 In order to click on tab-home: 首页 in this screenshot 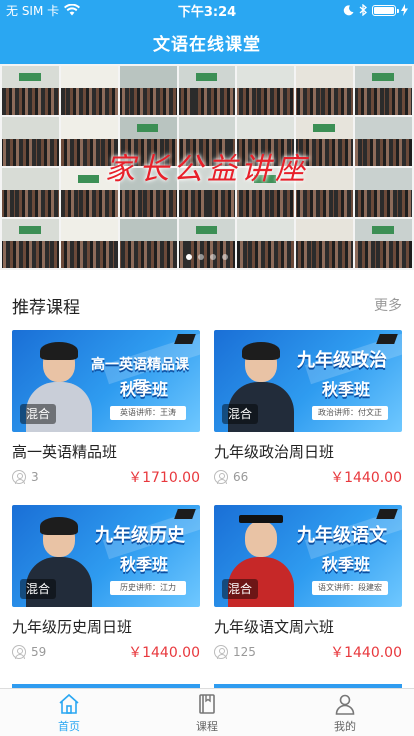, I will do `click(69, 712)`.